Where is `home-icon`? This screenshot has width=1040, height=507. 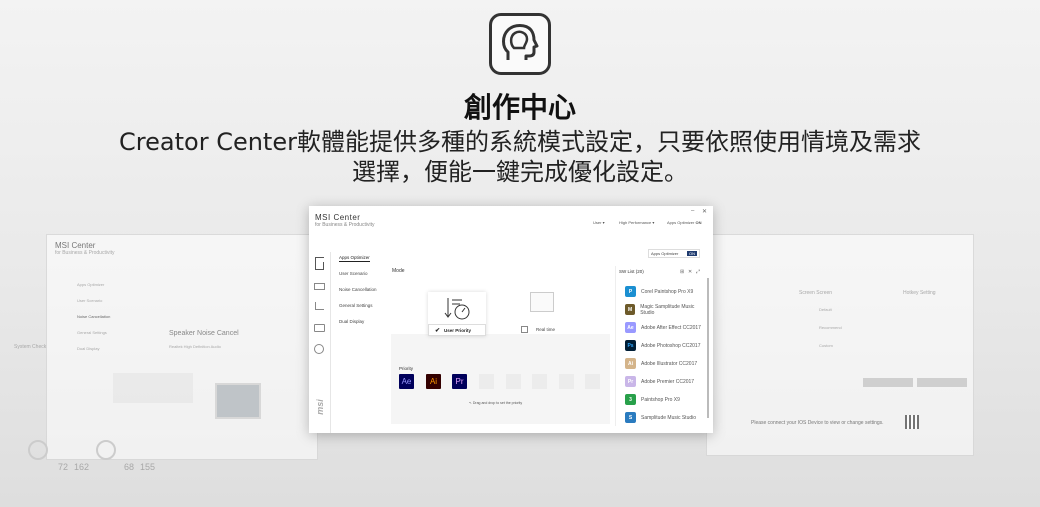
home-icon is located at coordinates (319, 263).